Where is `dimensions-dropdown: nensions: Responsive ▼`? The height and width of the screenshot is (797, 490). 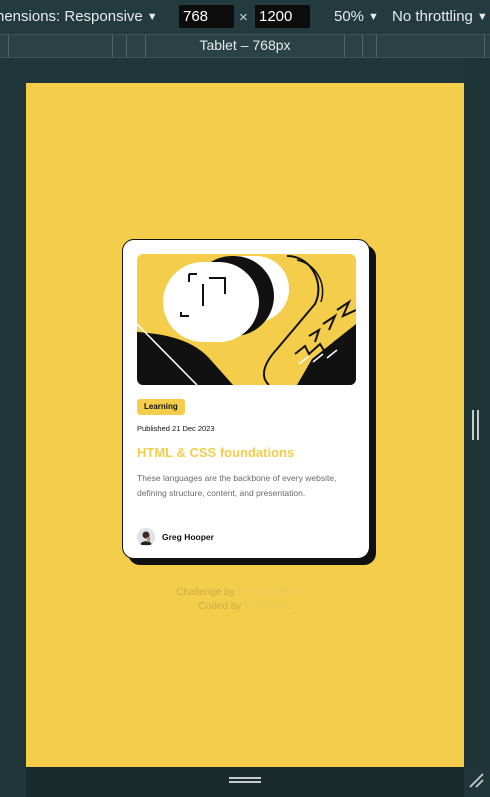
dimensions-dropdown: nensions: Responsive ▼ is located at coordinates (79, 16).